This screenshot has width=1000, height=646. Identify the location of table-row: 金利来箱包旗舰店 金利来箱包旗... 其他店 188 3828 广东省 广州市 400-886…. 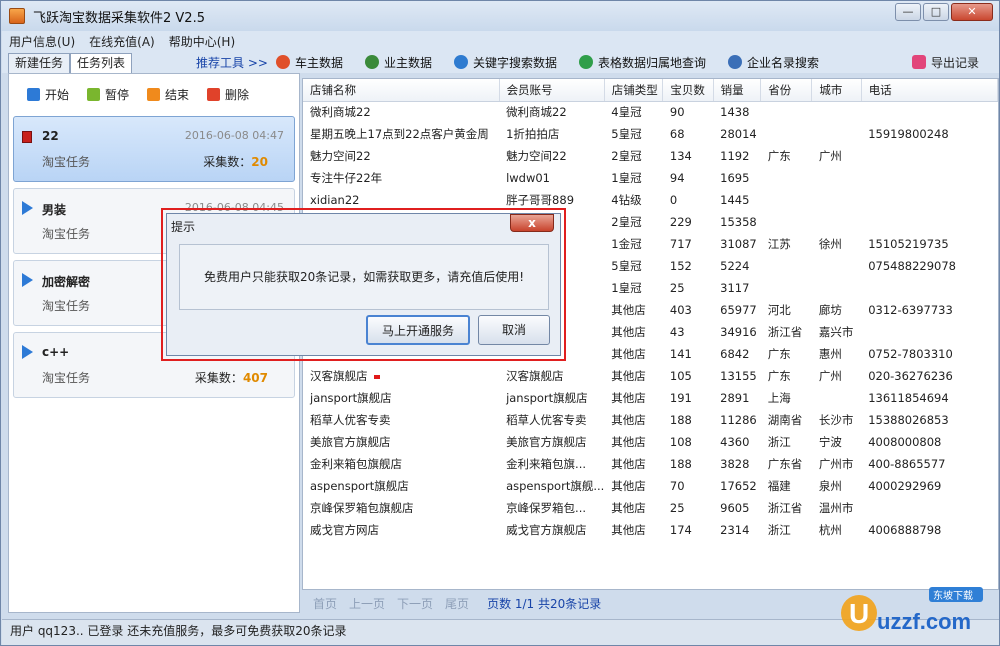
(650, 464).